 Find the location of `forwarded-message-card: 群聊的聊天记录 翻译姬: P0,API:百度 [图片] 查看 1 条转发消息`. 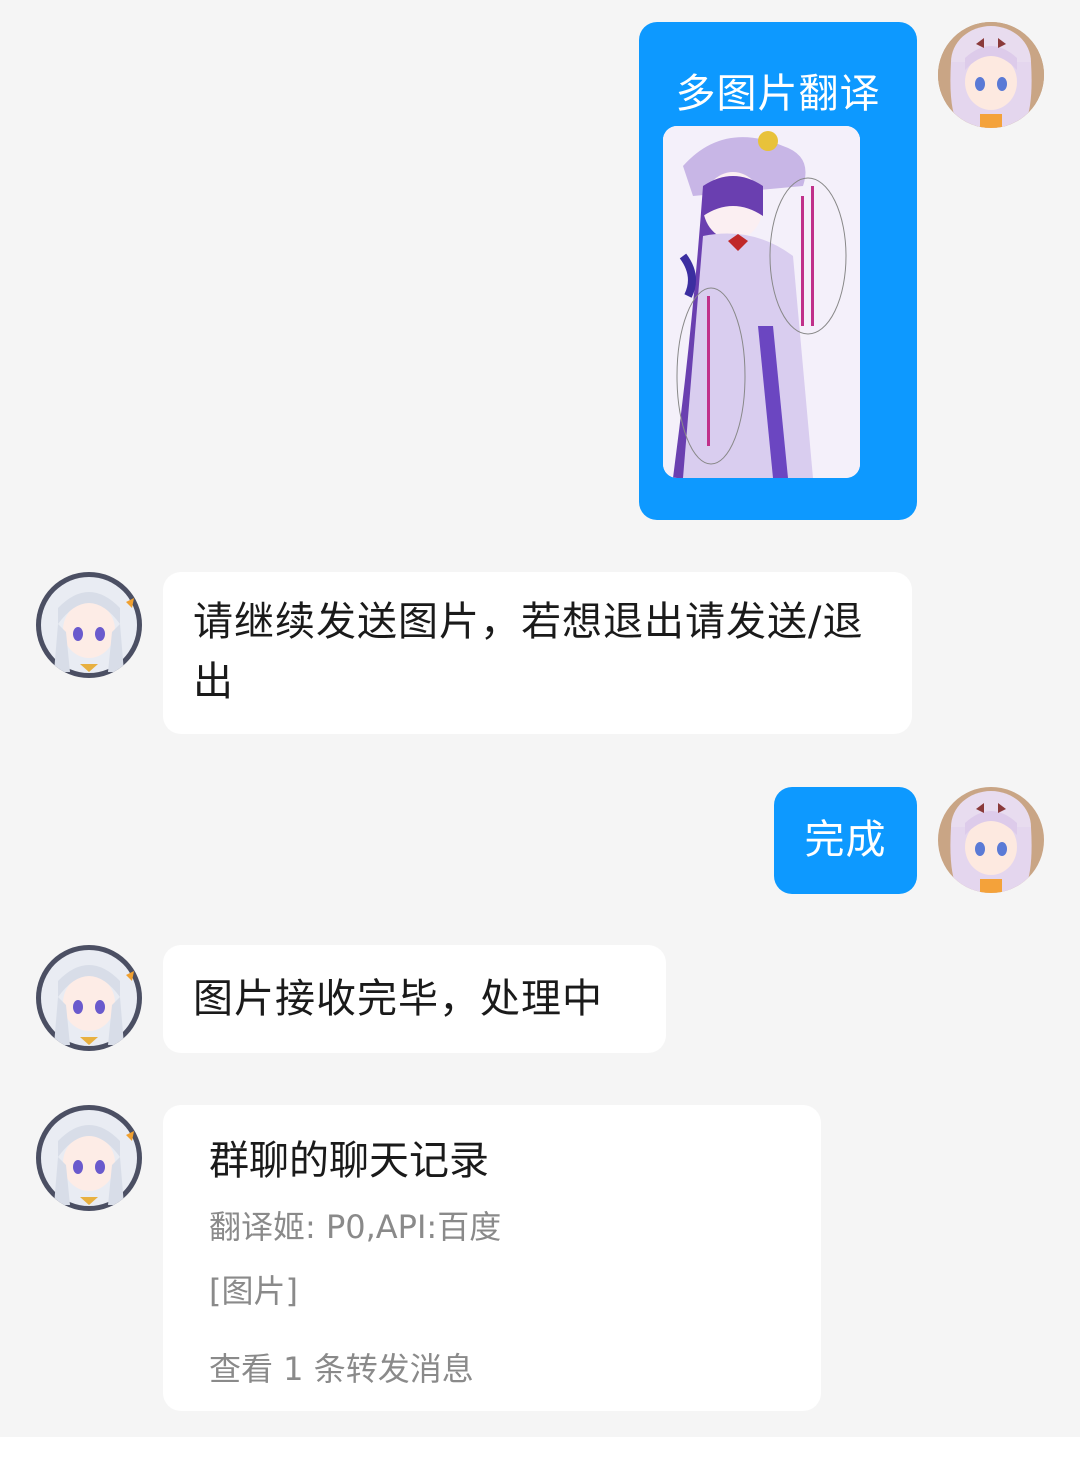

forwarded-message-card: 群聊的聊天记录 翻译姬: P0,API:百度 [图片] 查看 1 条转发消息 is located at coordinates (492, 1258).